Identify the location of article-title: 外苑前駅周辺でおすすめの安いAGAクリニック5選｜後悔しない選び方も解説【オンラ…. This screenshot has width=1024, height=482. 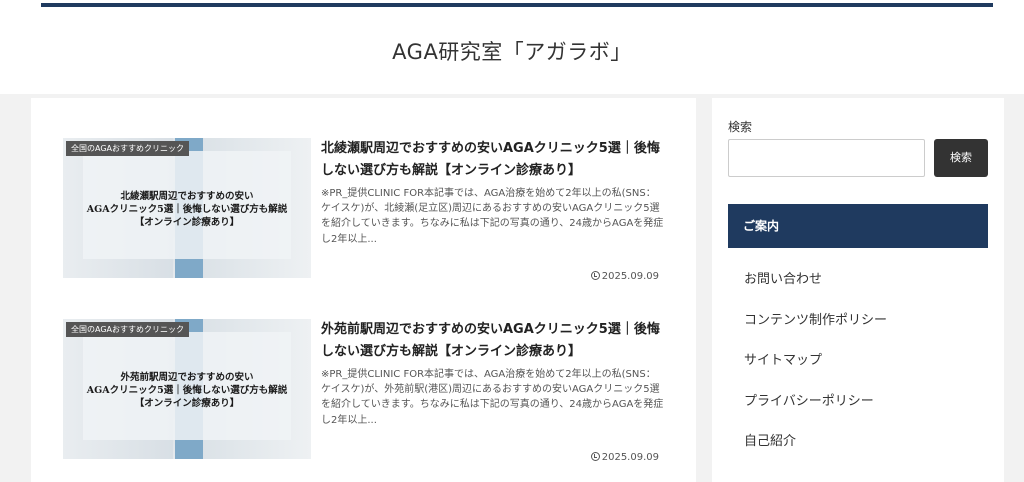
(492, 341).